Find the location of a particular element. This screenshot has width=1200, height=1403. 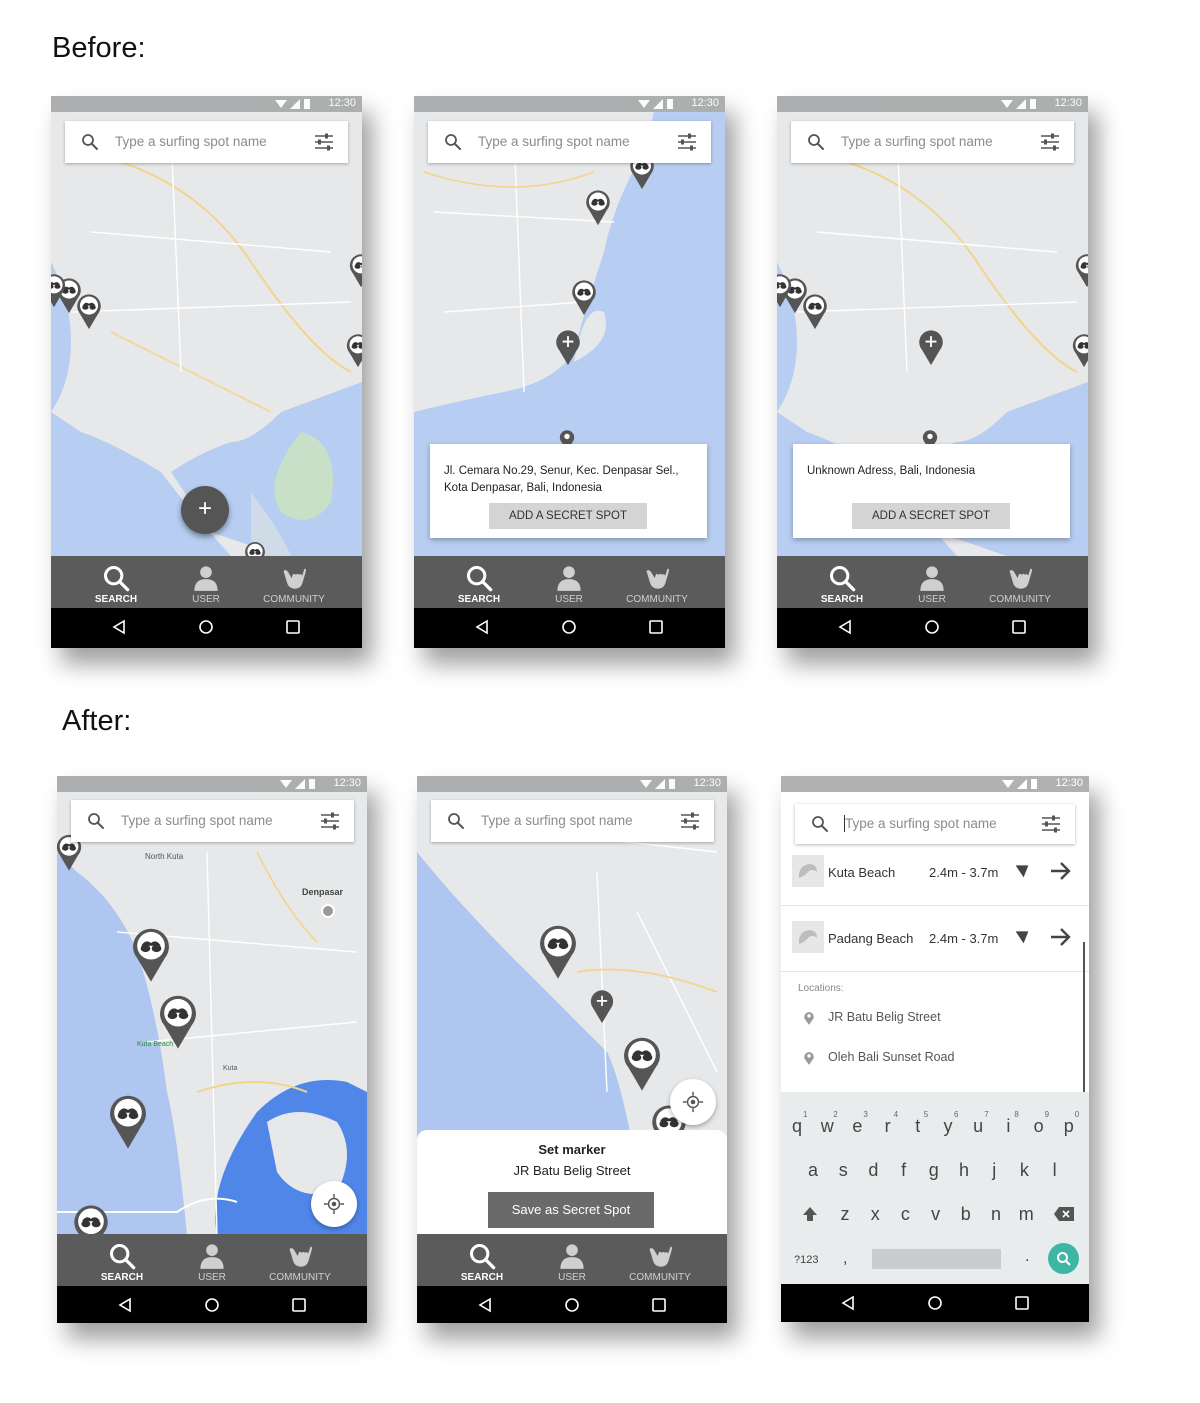

locate-icon is located at coordinates (334, 1204).